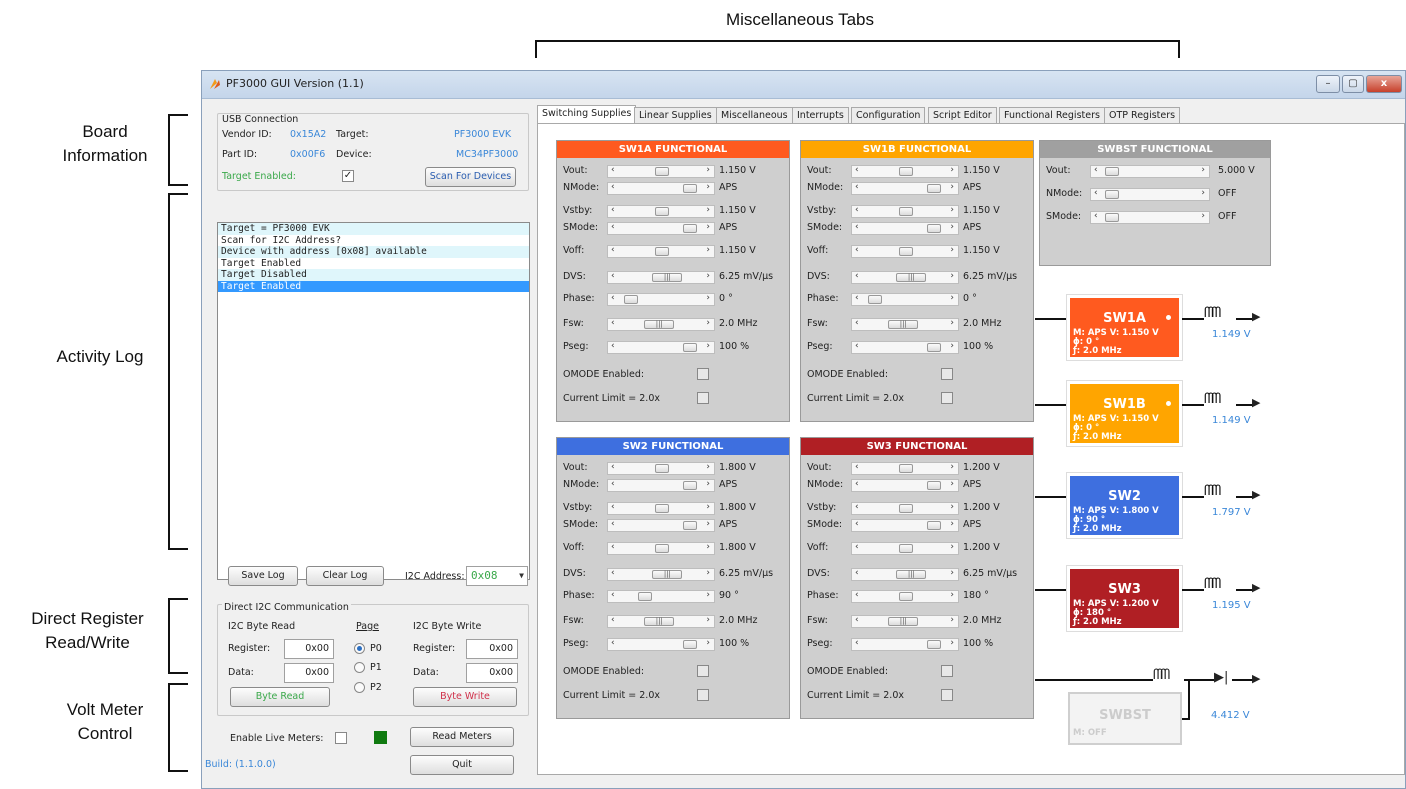  I want to click on sw1b-nmode-slider: ‹ ›, so click(905, 188).